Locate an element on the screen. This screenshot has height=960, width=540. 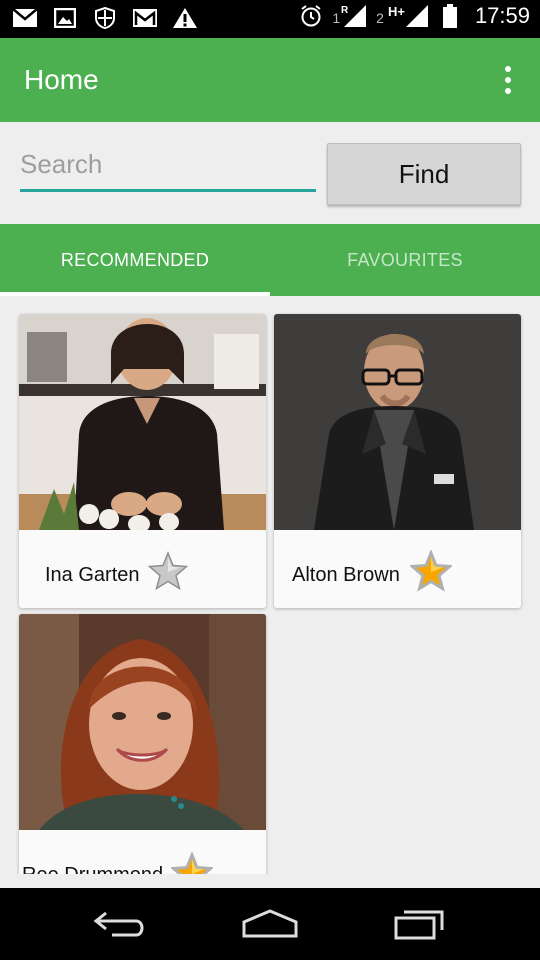
sim1-label: 1 is located at coordinates (336, 18).